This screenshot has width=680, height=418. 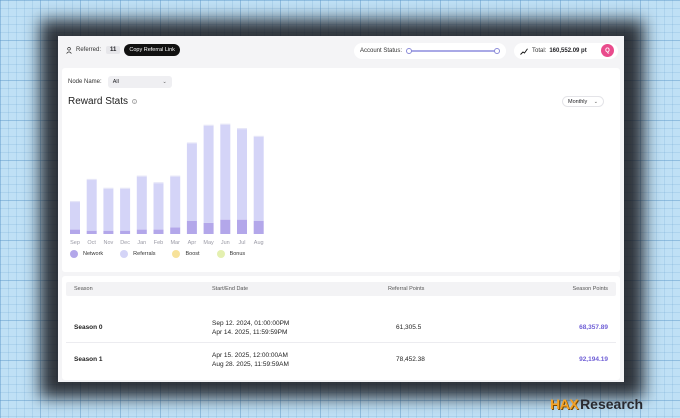 What do you see at coordinates (208, 174) in the screenshot?
I see `bar-referrals-may` at bounding box center [208, 174].